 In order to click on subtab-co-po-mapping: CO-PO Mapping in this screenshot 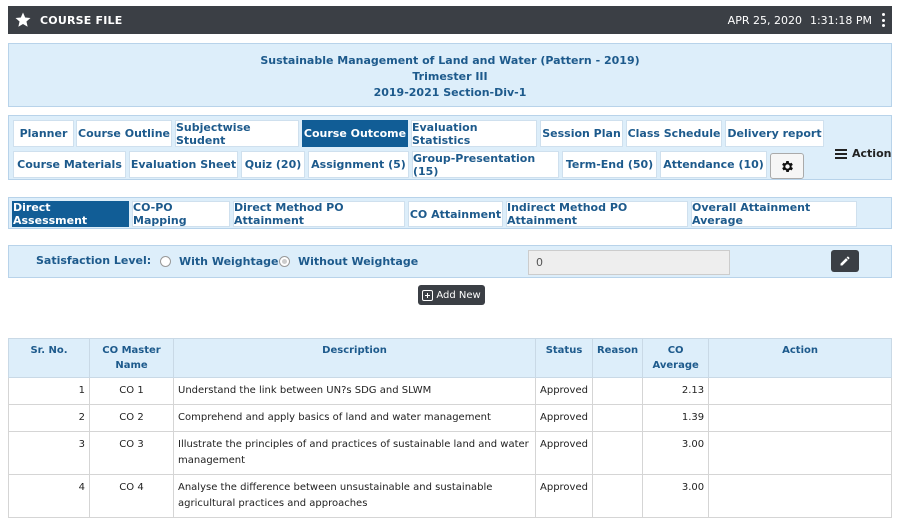, I will do `click(181, 214)`.